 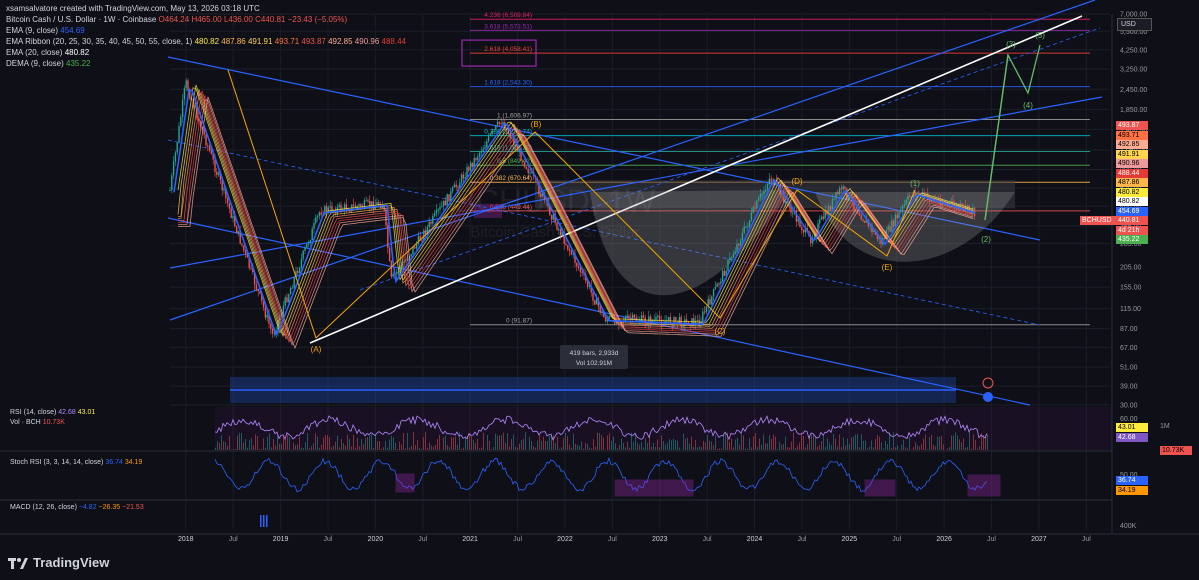 I want to click on tradingview-logo: TradingView, so click(x=58, y=562).